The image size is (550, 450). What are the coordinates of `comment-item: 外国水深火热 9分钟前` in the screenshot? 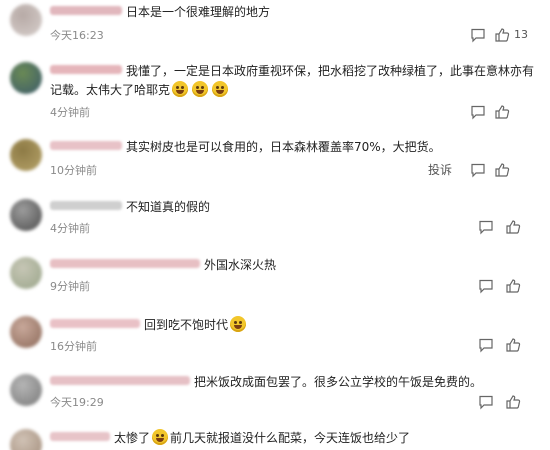 It's located at (275, 282).